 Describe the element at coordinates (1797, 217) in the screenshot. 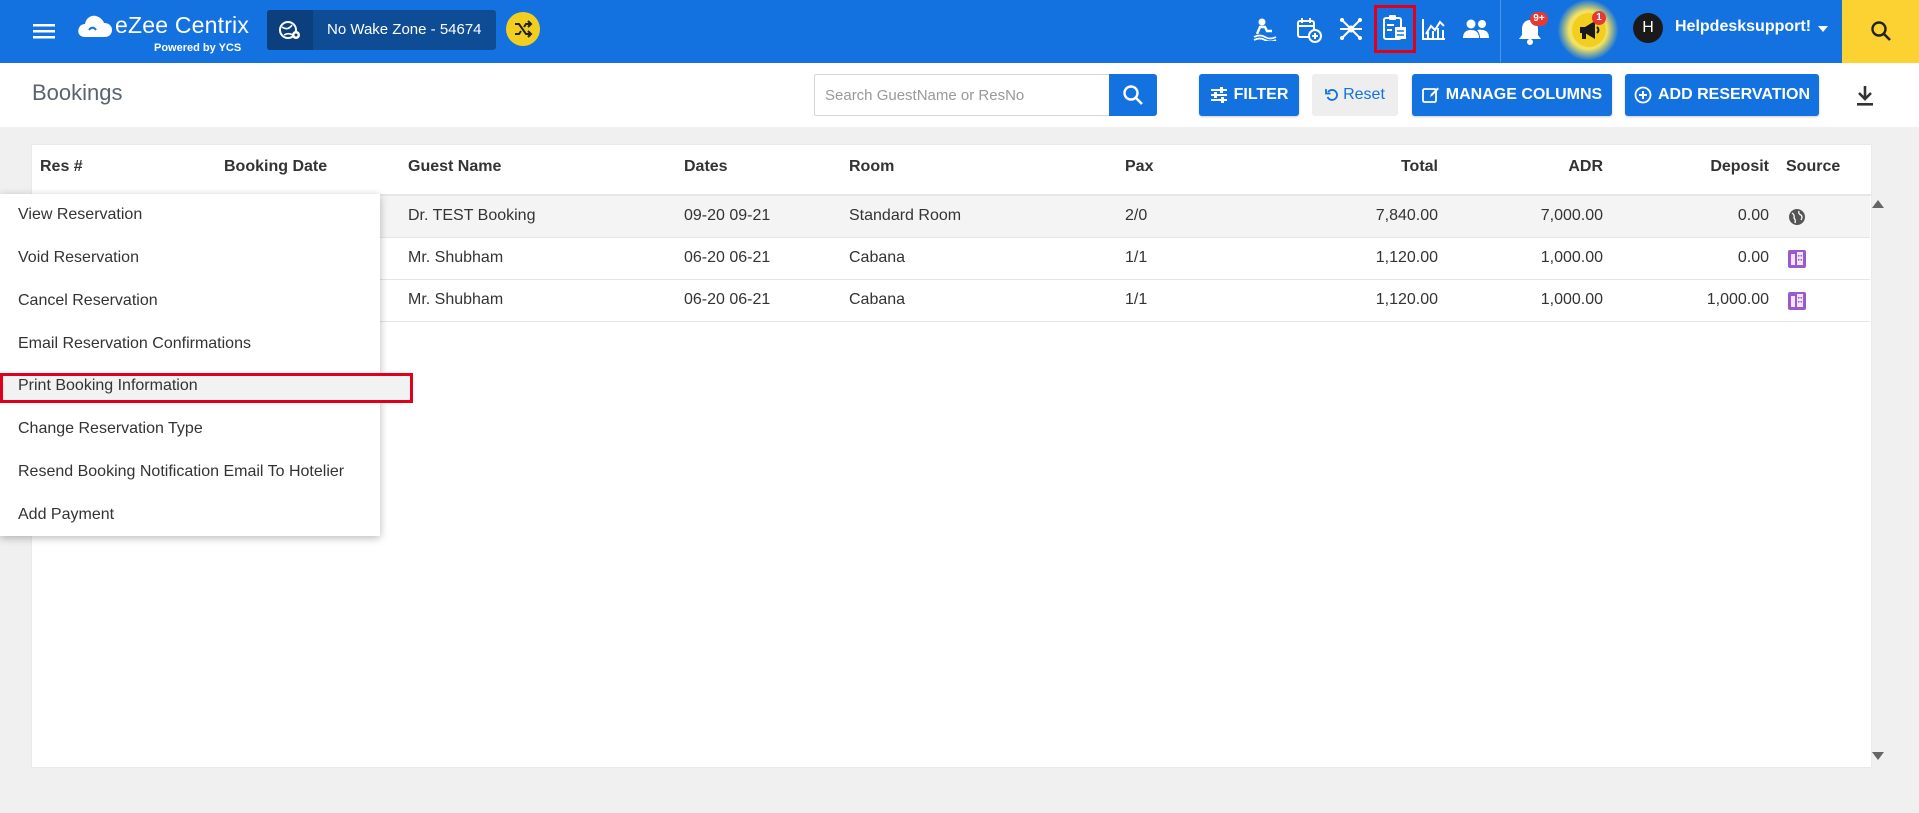

I see `globe-icon` at that location.